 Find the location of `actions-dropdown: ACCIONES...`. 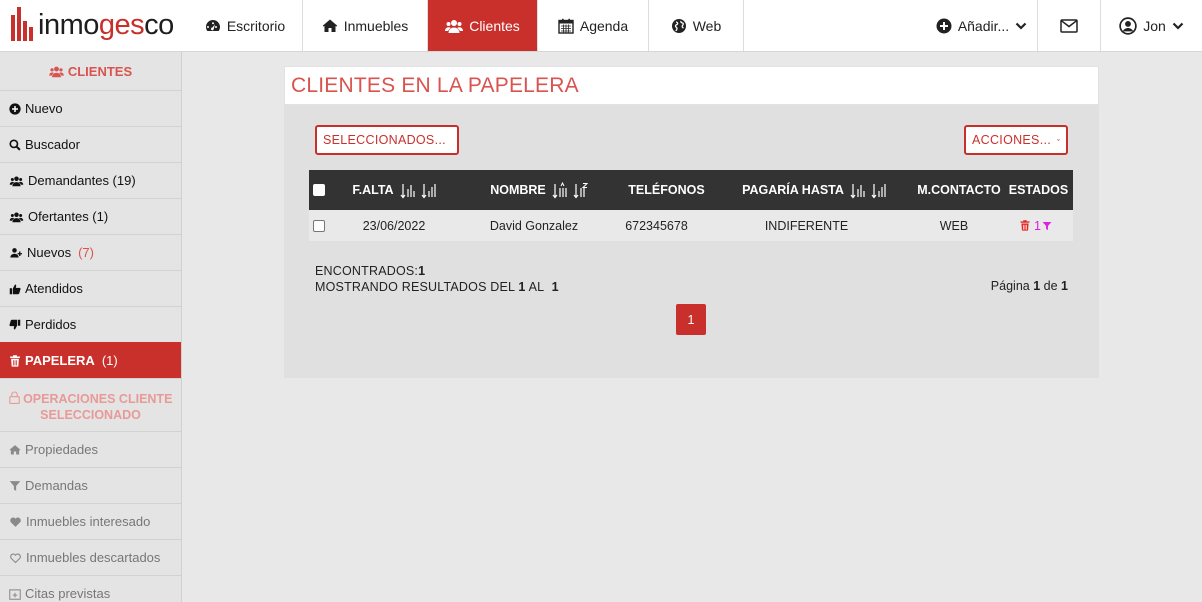

actions-dropdown: ACCIONES... is located at coordinates (1016, 140).